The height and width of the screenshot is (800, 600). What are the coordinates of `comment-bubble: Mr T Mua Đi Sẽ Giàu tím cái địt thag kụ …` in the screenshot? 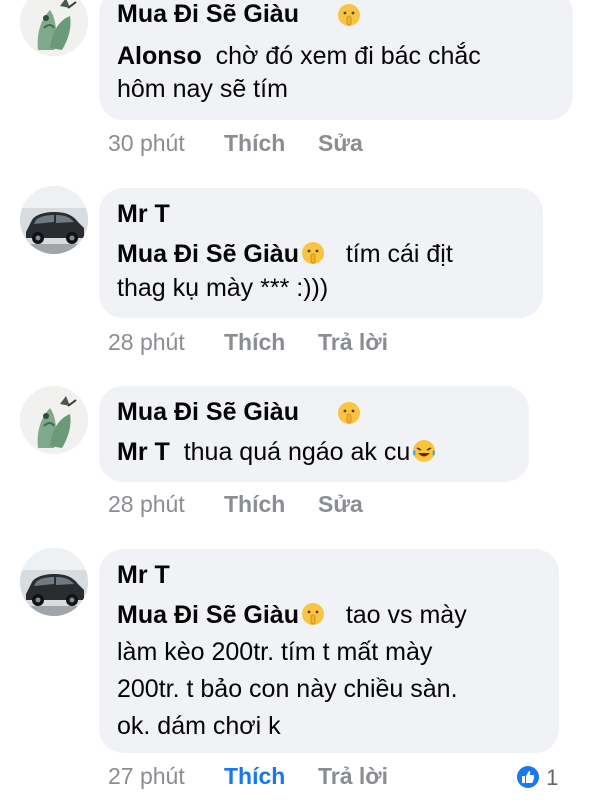 It's located at (321, 253).